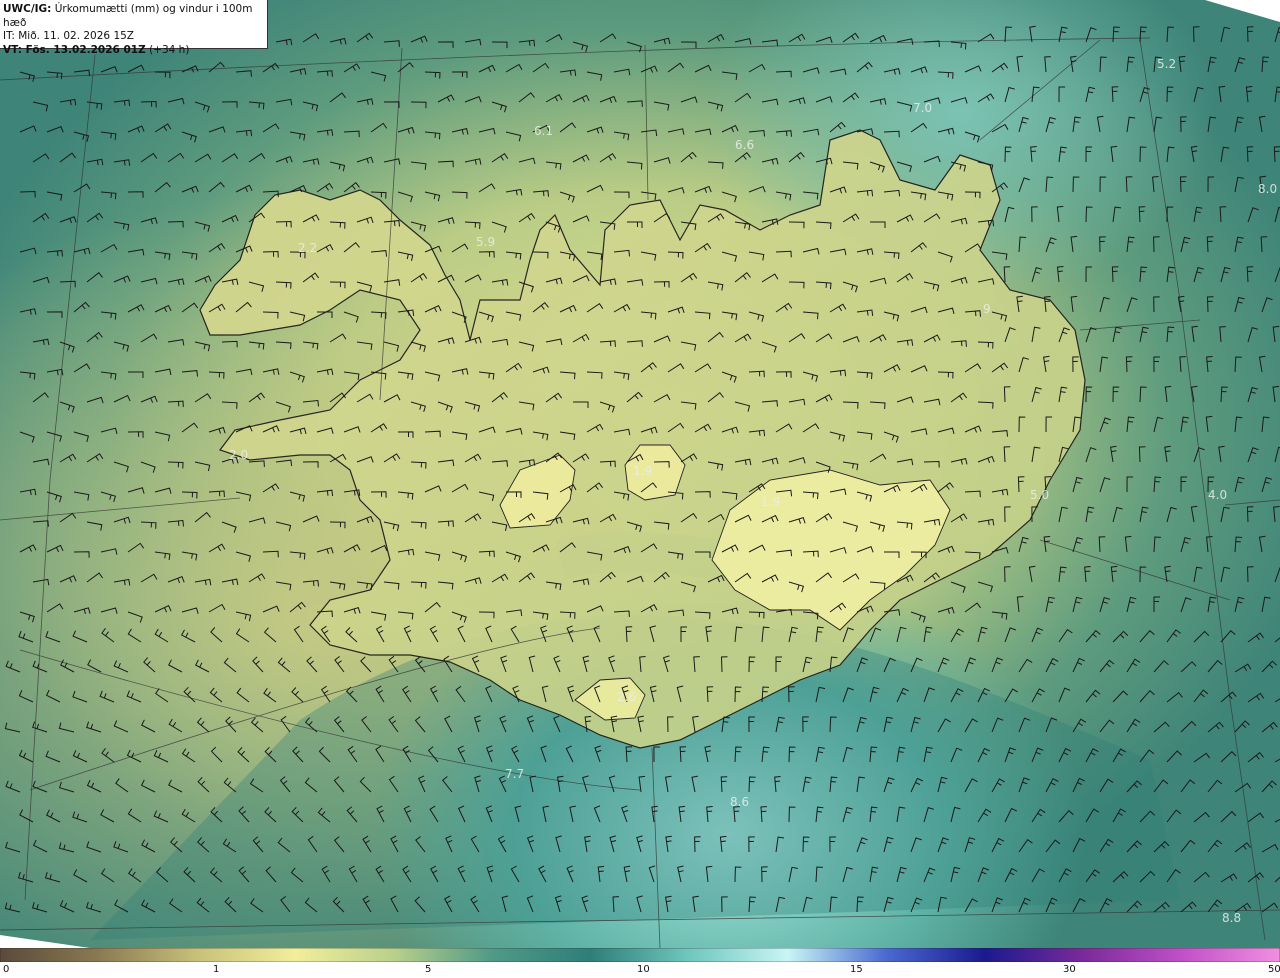 The height and width of the screenshot is (978, 1280). I want to click on colorbar-tick-label: 10, so click(643, 969).